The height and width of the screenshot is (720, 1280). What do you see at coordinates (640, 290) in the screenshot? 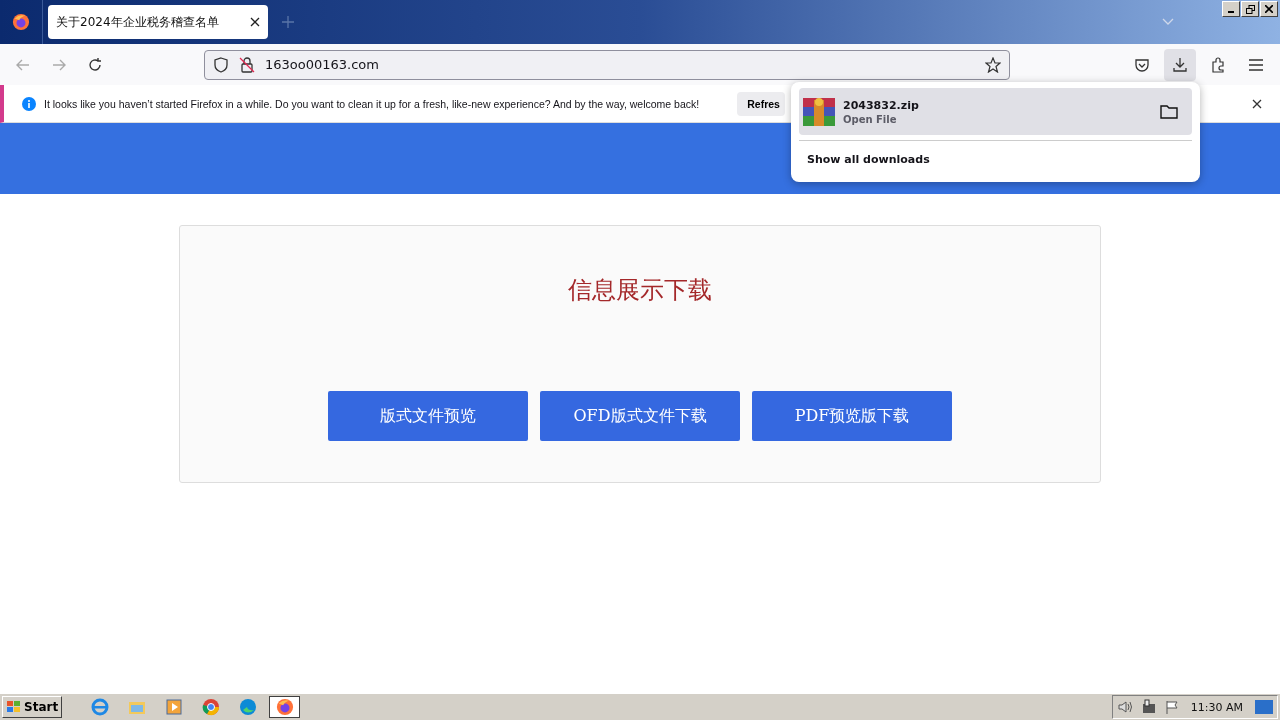
I see `page-heading: 信息展示下载` at bounding box center [640, 290].